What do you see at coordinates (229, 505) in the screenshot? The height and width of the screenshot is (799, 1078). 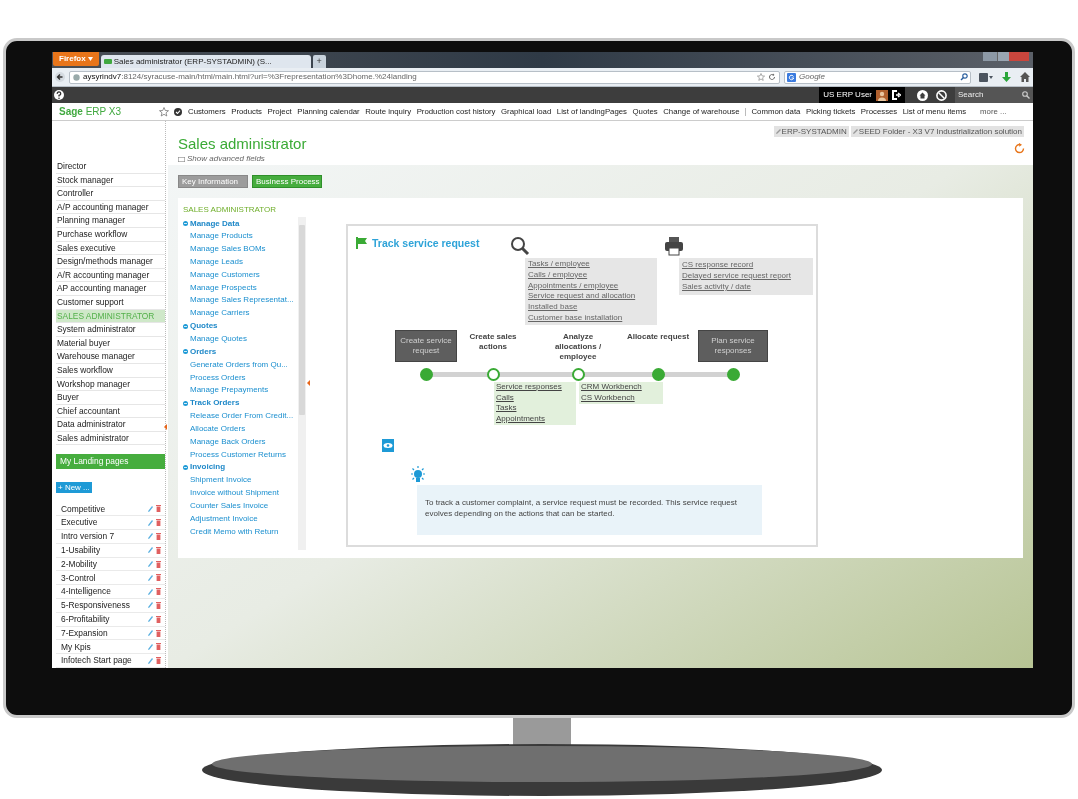 I see `menu-link: Counter Sales Invoice` at bounding box center [229, 505].